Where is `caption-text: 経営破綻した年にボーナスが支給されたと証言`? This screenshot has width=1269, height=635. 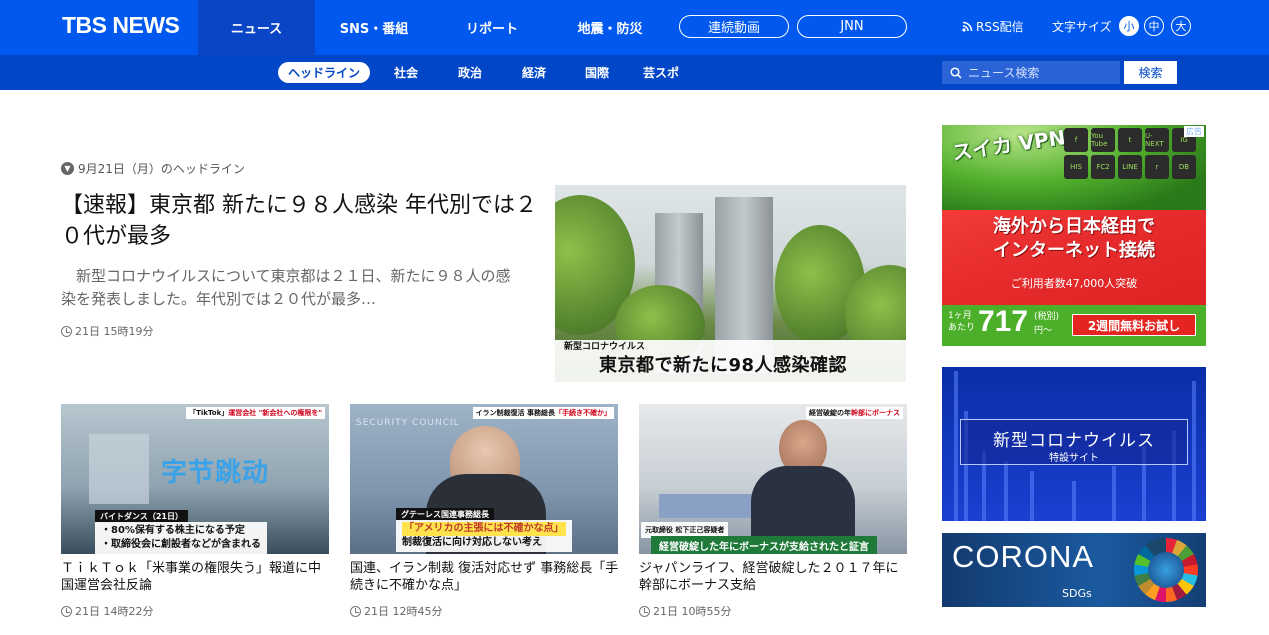 caption-text: 経営破綻した年にボーナスが支給されたと証言 is located at coordinates (764, 545).